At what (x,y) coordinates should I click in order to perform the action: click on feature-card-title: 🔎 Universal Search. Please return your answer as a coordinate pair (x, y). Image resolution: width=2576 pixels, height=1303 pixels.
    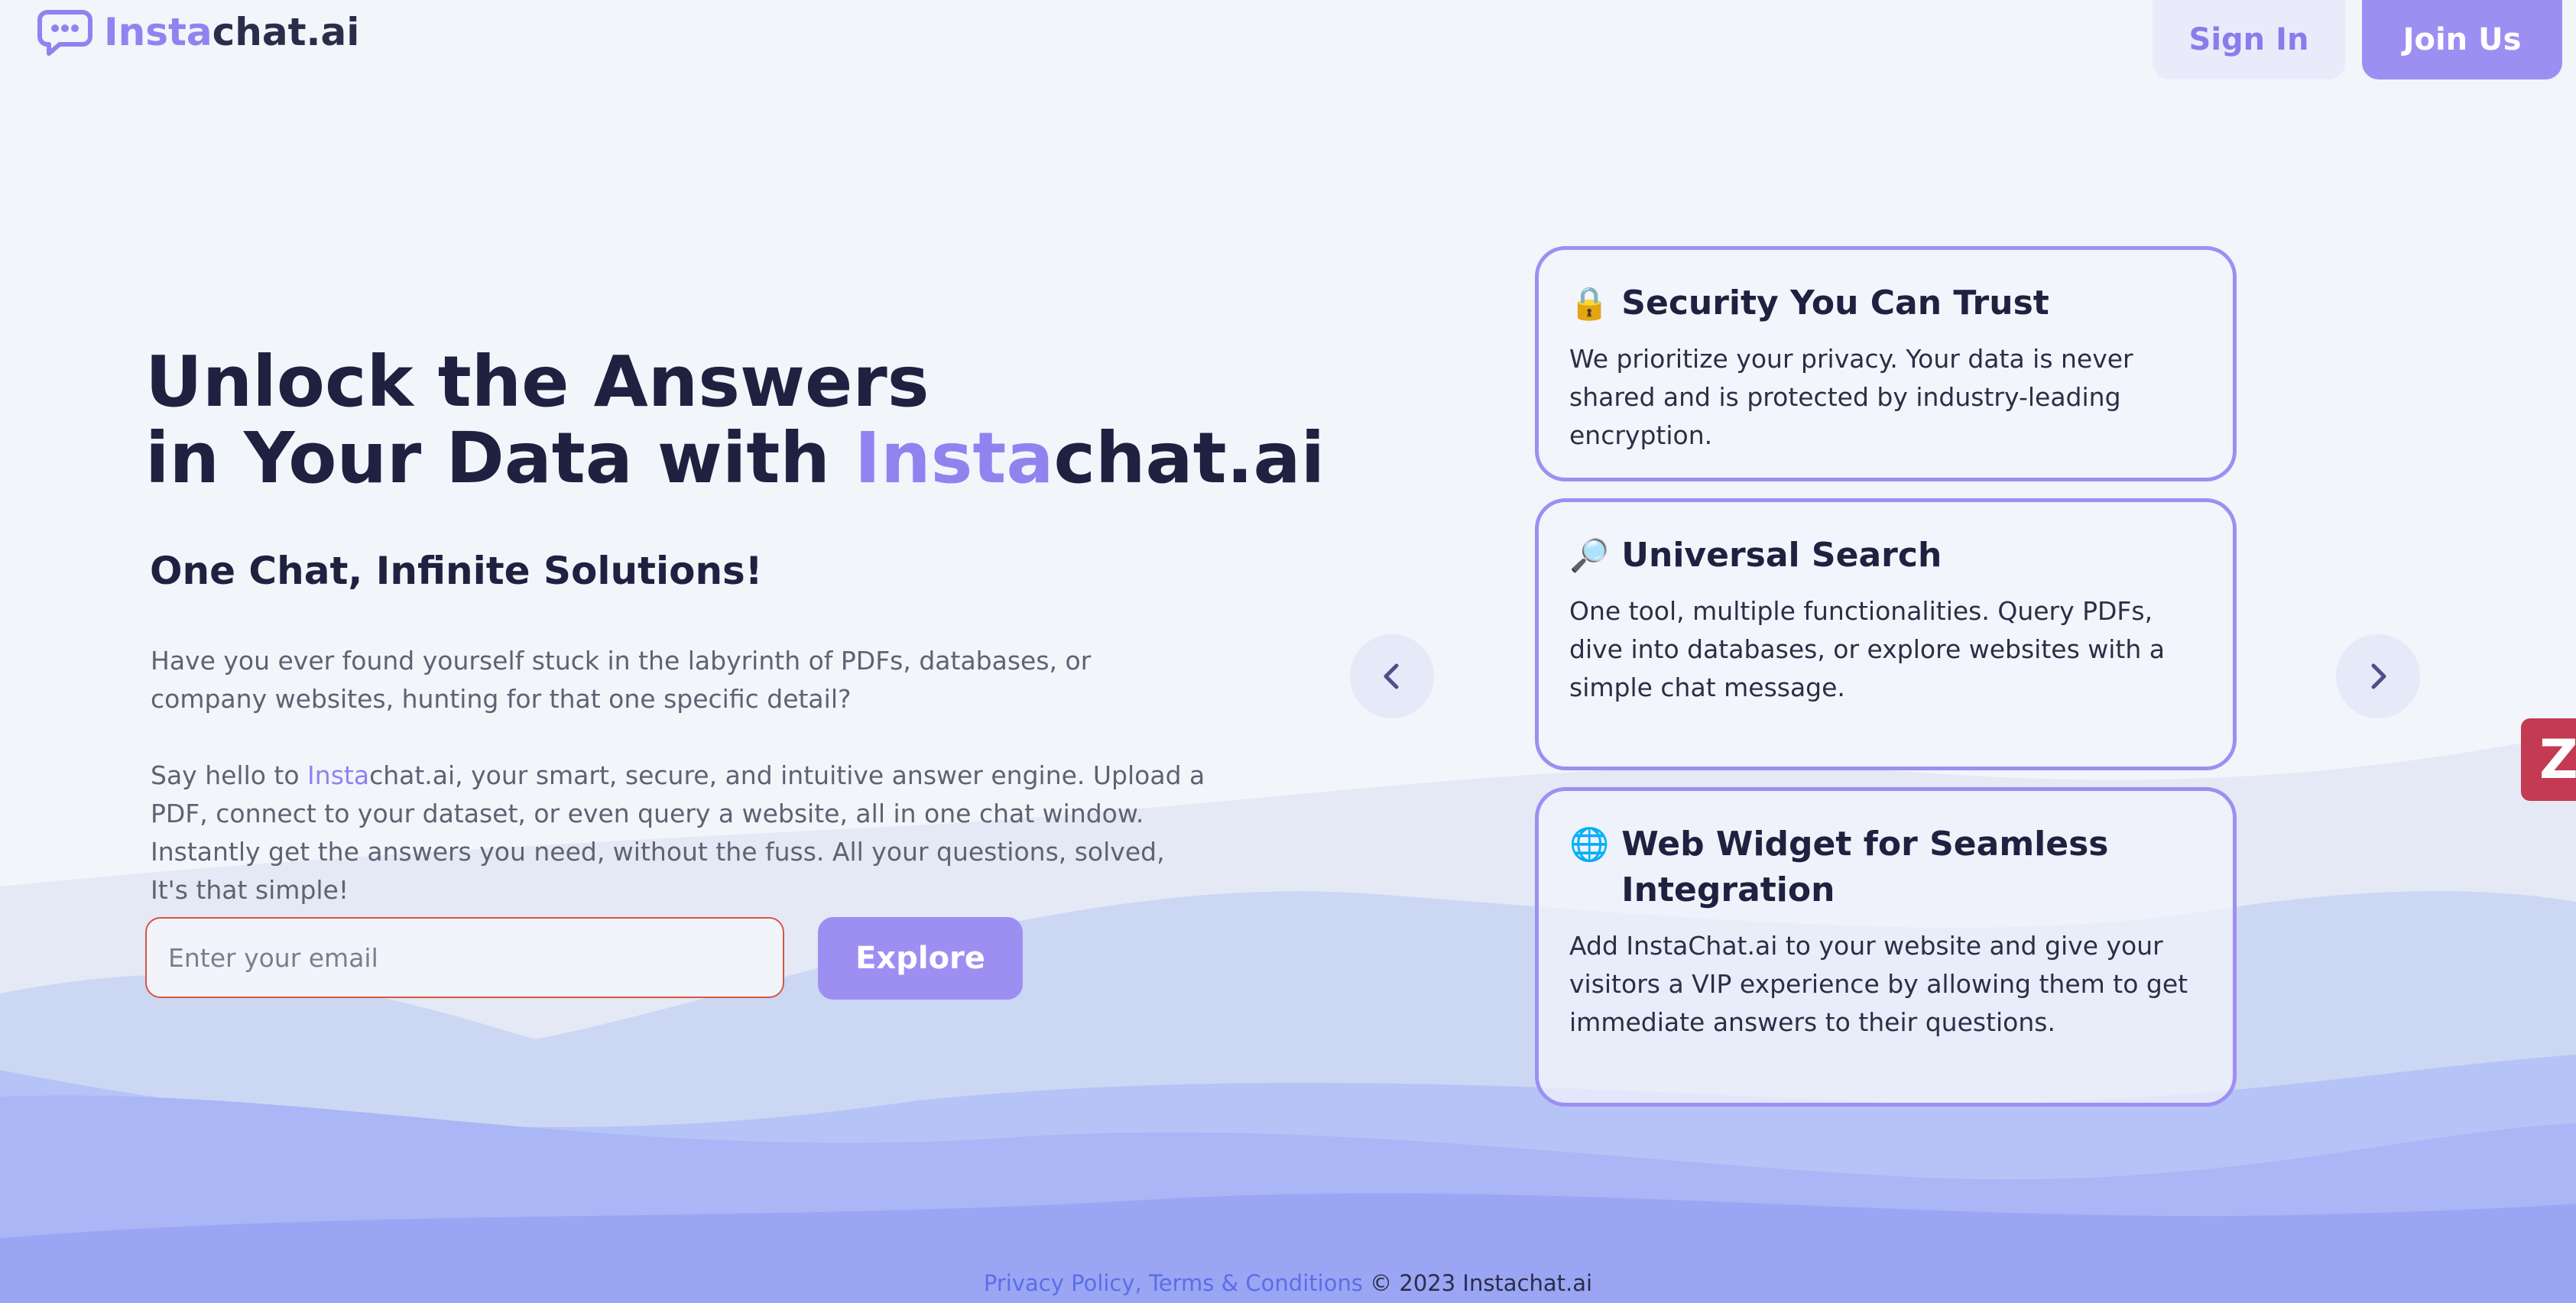
    Looking at the image, I should click on (1886, 556).